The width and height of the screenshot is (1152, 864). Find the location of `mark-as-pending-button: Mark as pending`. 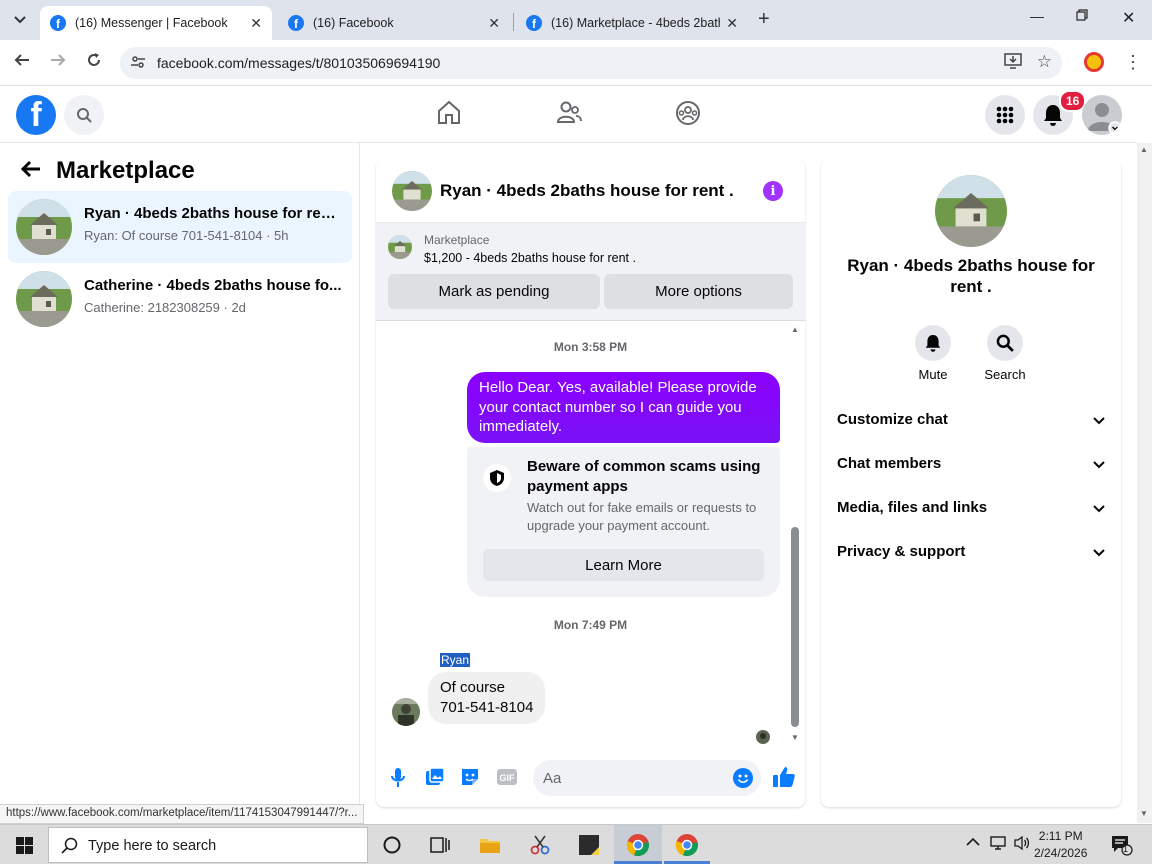

mark-as-pending-button: Mark as pending is located at coordinates (494, 291).